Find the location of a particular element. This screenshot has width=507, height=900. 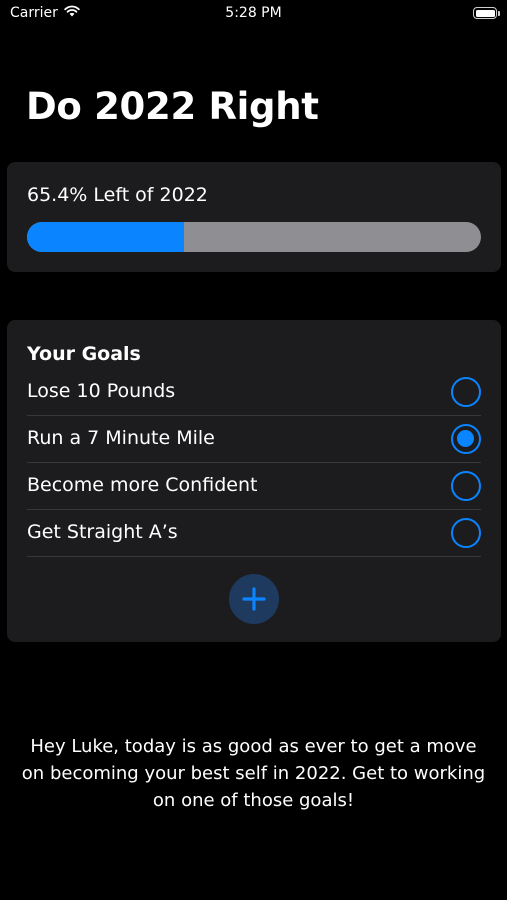

goal-row: Lose 10 Pounds is located at coordinates (254, 392).